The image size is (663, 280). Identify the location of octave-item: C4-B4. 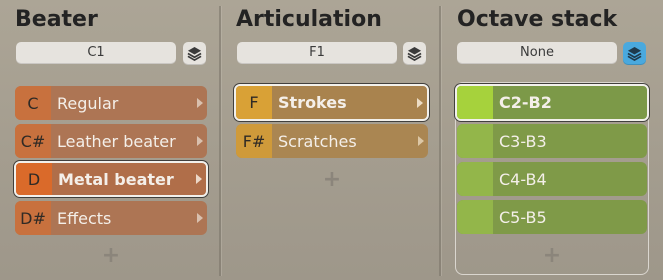
(552, 179).